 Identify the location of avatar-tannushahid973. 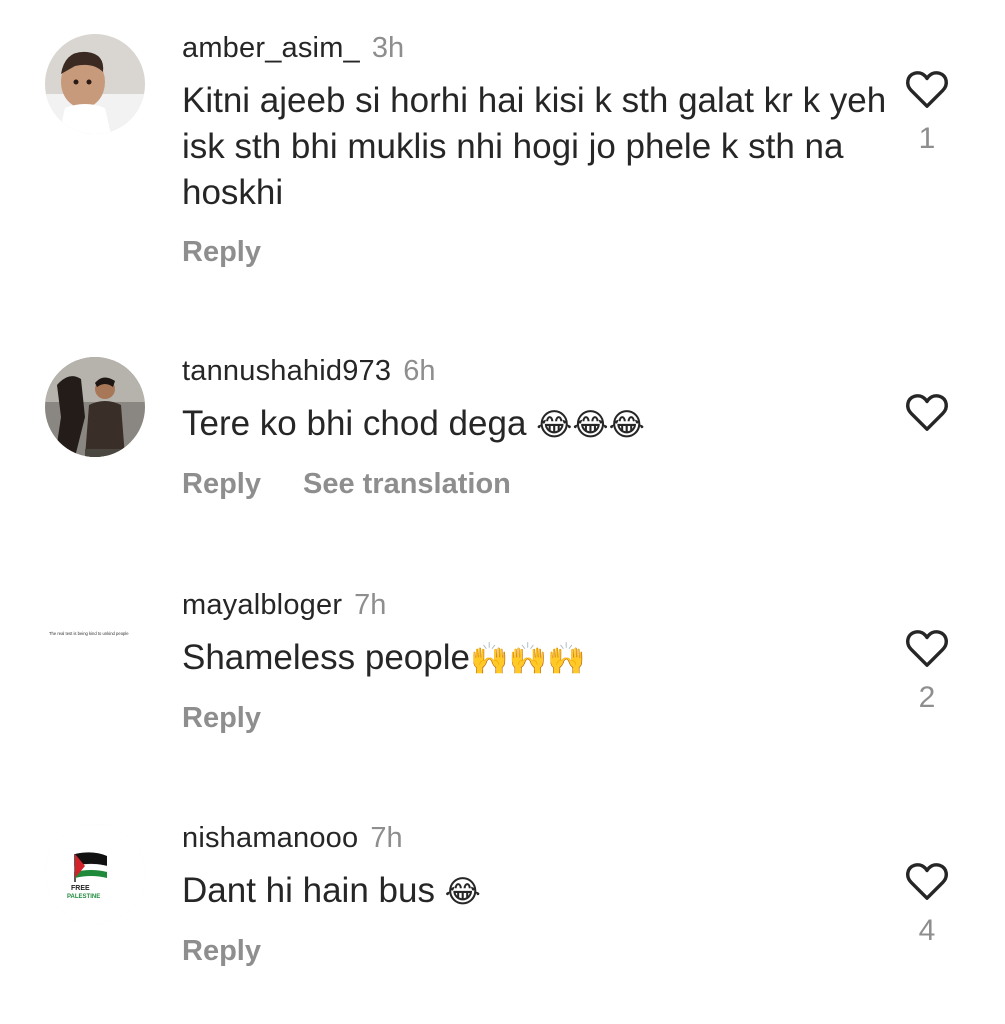
(95, 407).